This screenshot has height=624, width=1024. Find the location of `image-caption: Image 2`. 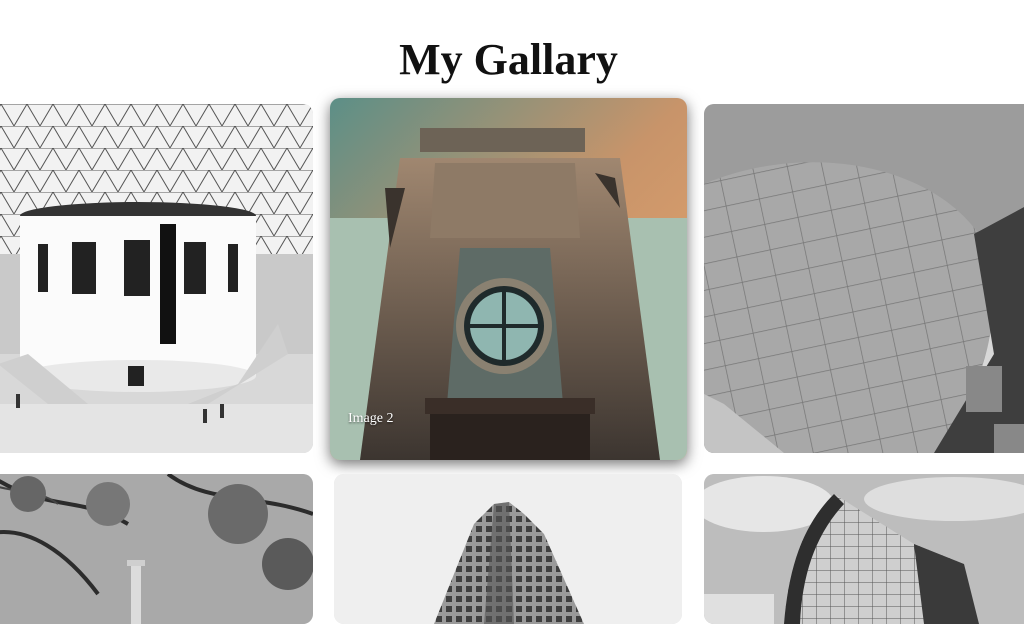

image-caption: Image 2 is located at coordinates (371, 418).